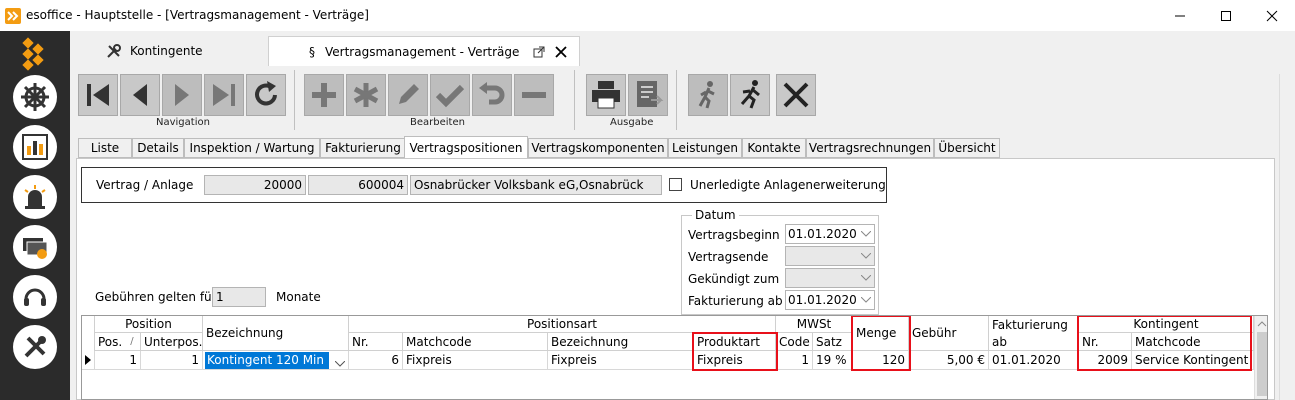  What do you see at coordinates (475, 342) in the screenshot?
I see `col-header-pa-matchcode: Matchcode` at bounding box center [475, 342].